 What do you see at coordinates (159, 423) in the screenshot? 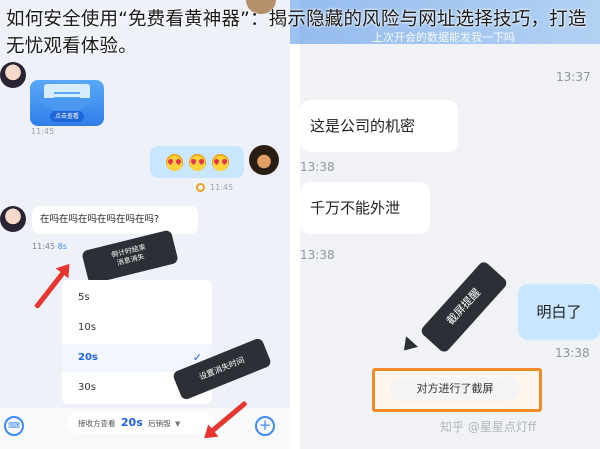
I see `selector-suffix: 后销毁` at bounding box center [159, 423].